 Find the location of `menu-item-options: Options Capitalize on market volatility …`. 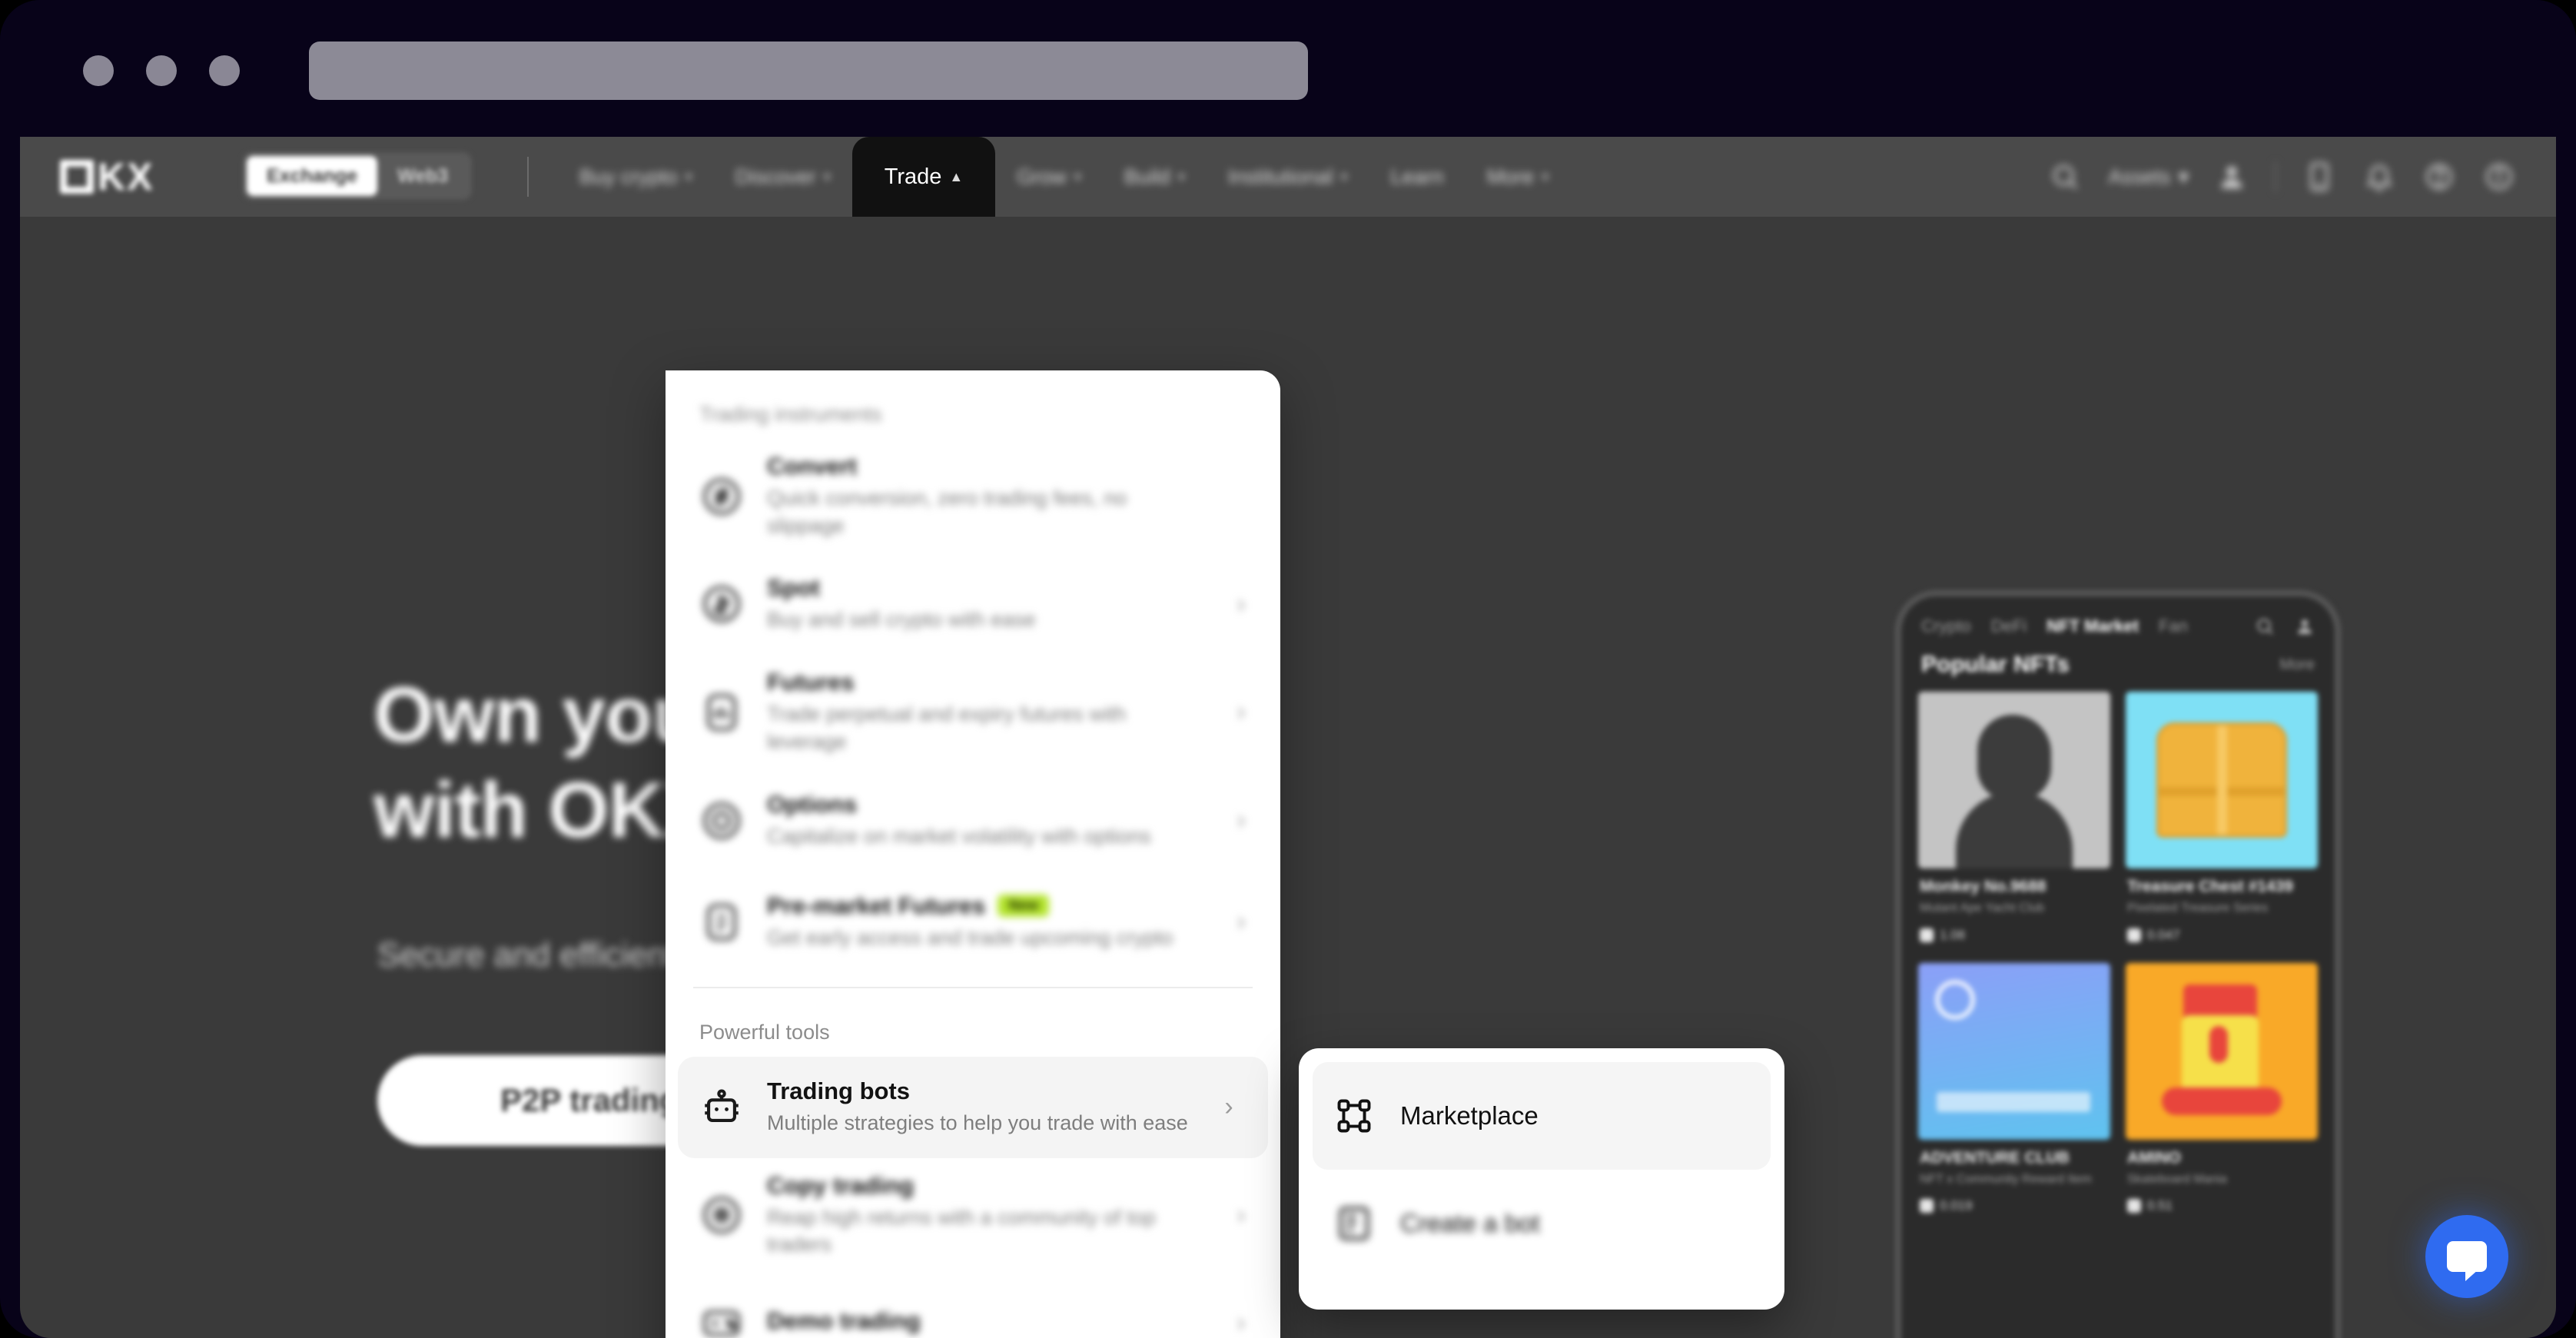

menu-item-options: Options Capitalize on market volatility … is located at coordinates (973, 821).